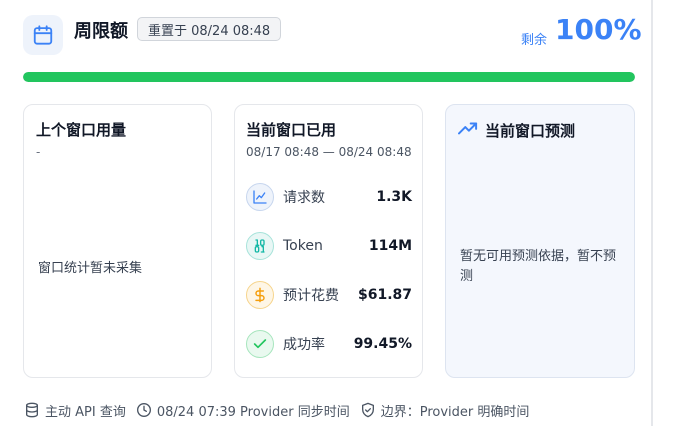 This screenshot has width=690, height=426. I want to click on check-icon, so click(260, 344).